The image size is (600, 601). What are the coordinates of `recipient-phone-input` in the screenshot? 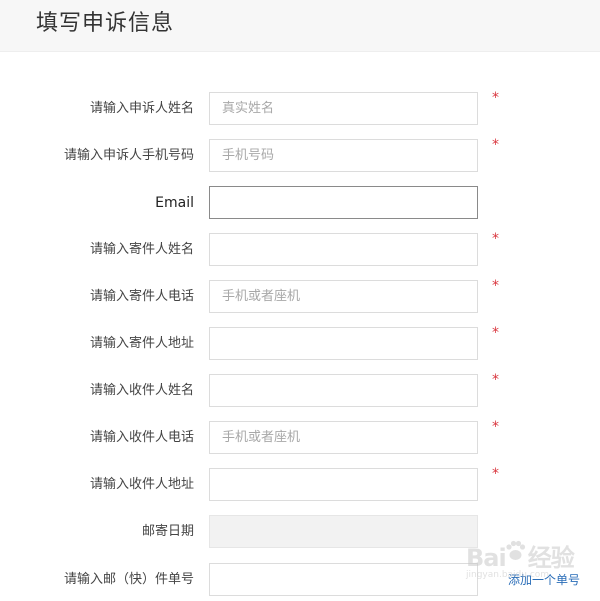 It's located at (343, 437).